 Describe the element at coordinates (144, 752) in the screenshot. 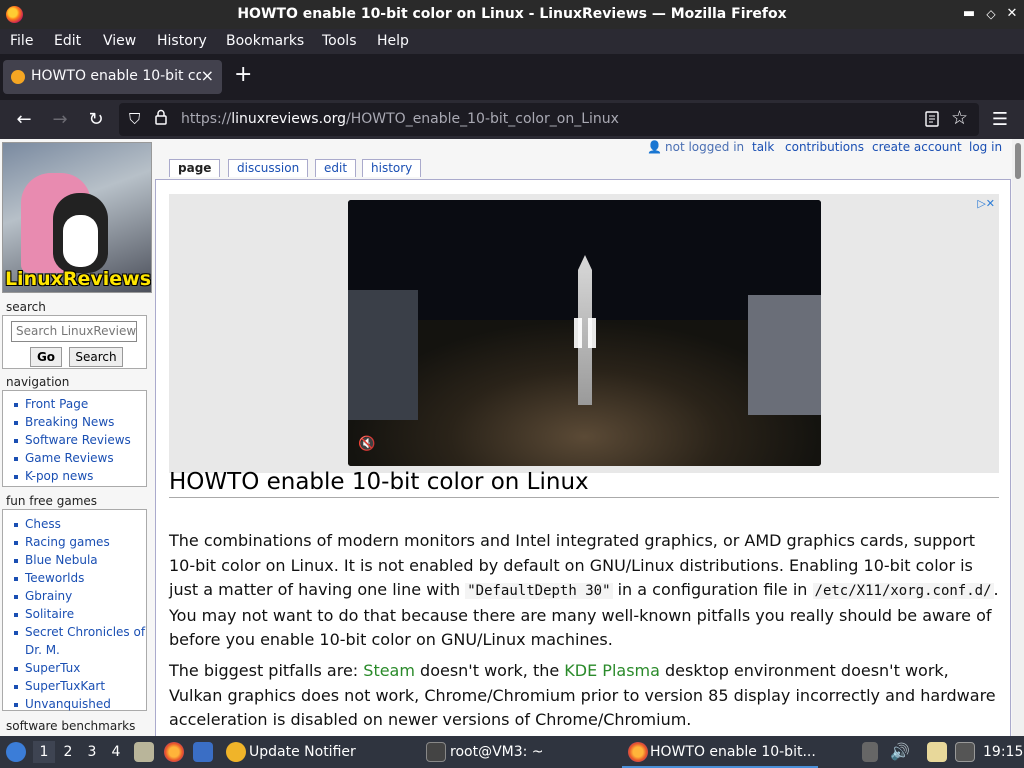

I see `file-manager-icon` at that location.